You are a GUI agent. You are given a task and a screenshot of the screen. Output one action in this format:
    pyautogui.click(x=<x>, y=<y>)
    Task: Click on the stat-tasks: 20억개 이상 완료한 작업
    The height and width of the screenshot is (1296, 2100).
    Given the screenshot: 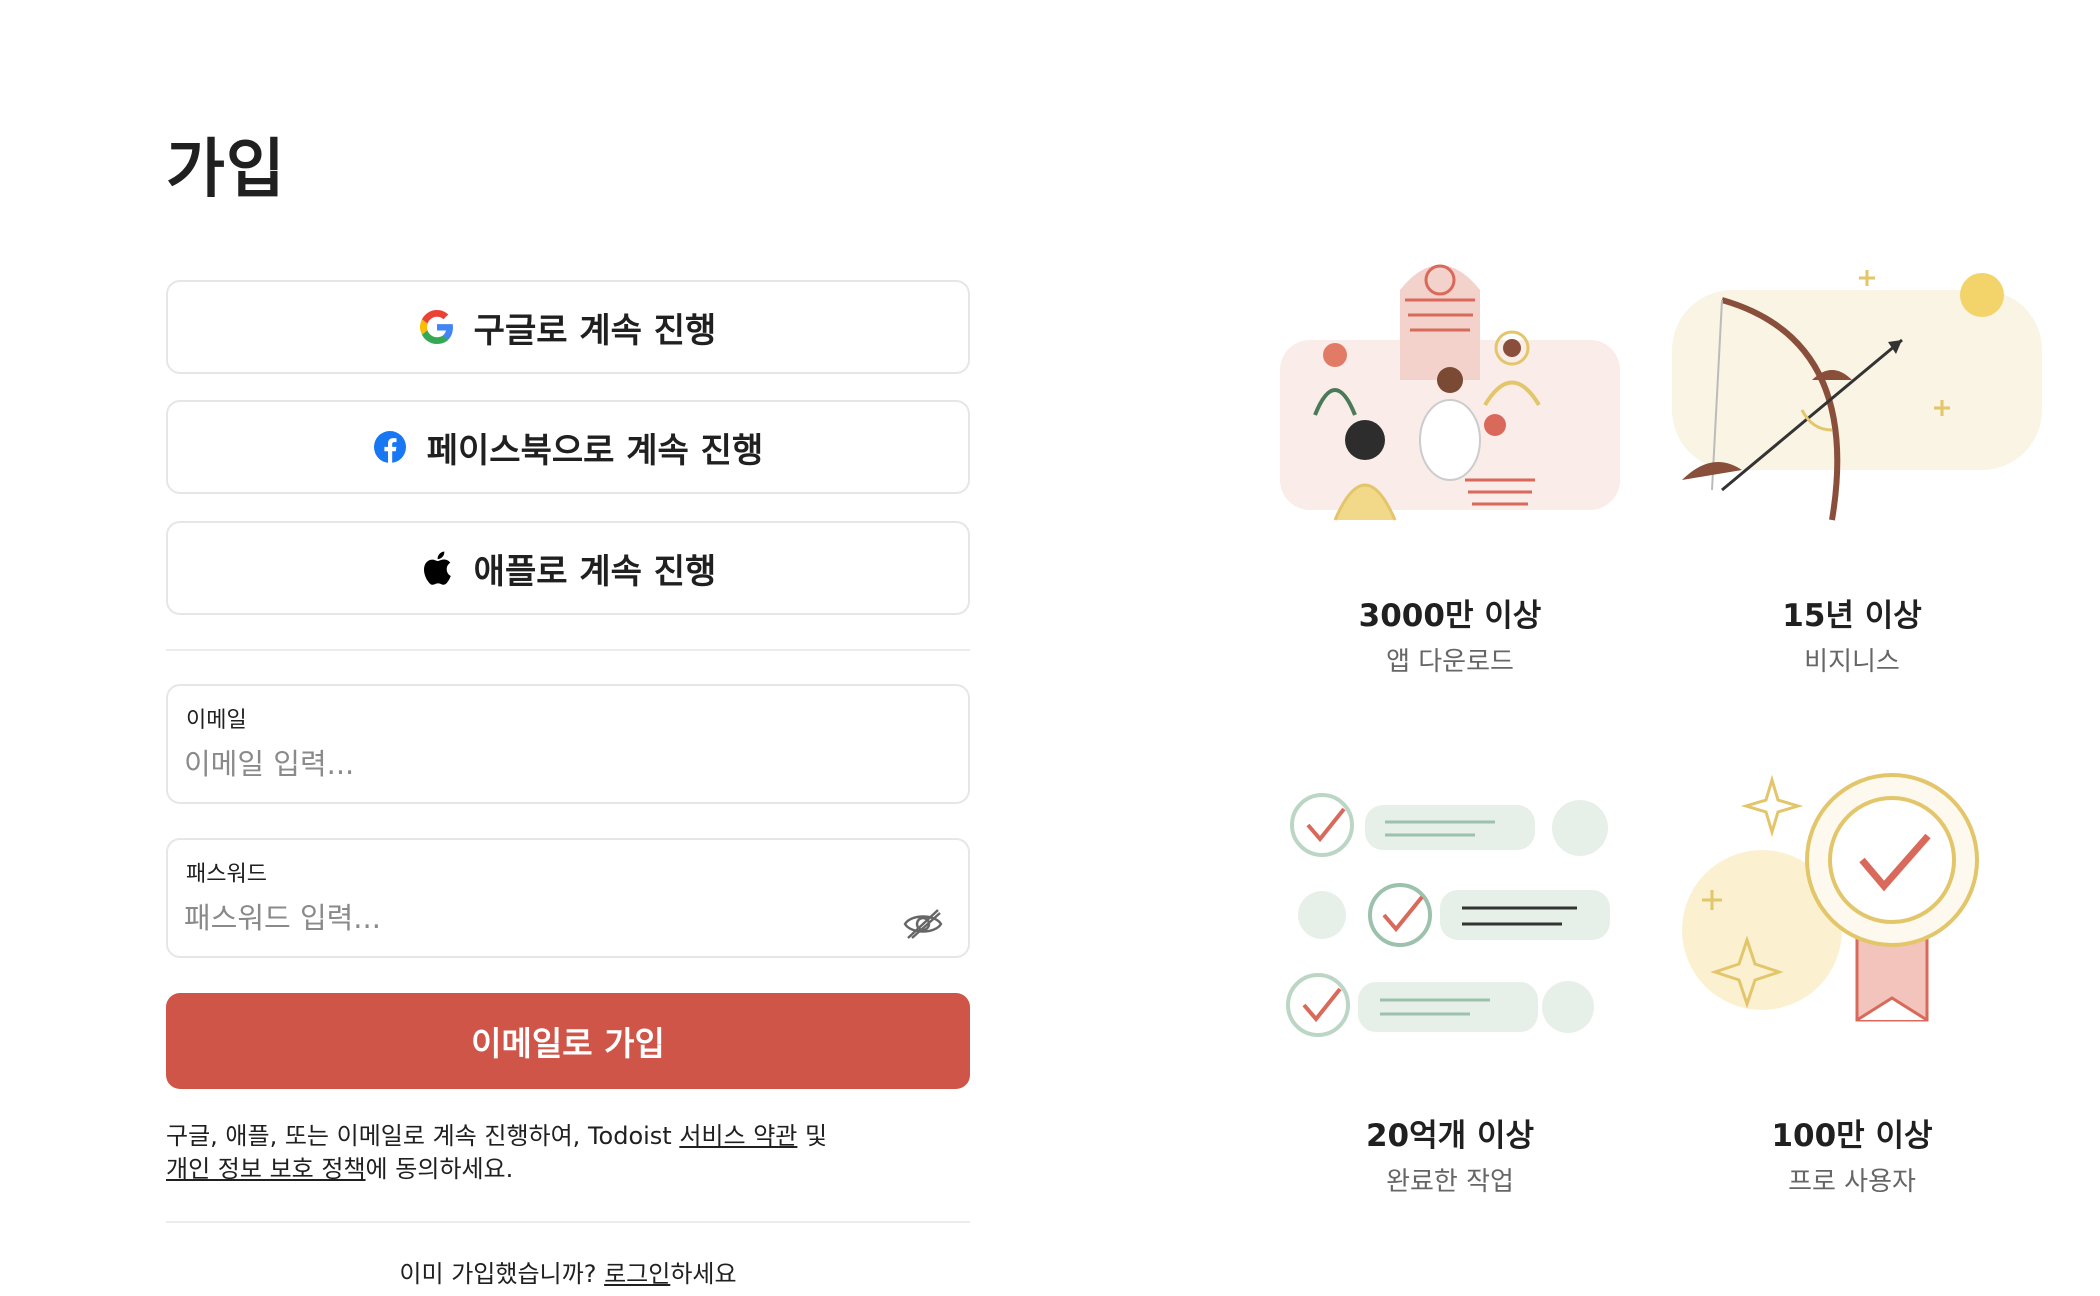 What is the action you would take?
    pyautogui.click(x=1450, y=1154)
    